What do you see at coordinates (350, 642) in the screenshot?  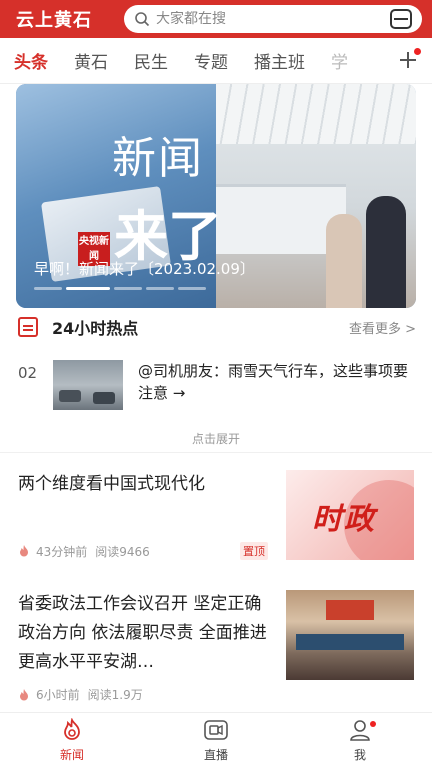 I see `meeting-table` at bounding box center [350, 642].